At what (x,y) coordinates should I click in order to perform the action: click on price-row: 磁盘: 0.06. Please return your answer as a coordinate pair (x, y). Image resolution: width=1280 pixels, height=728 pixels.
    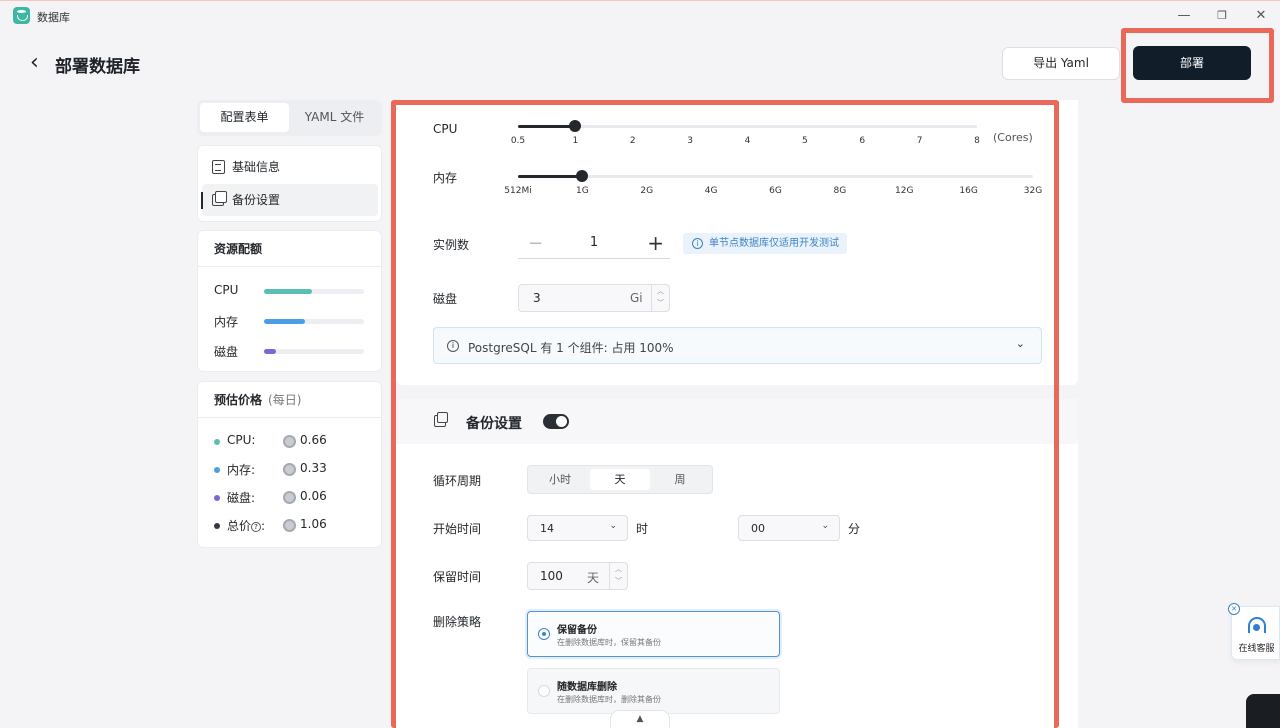
    Looking at the image, I should click on (289, 498).